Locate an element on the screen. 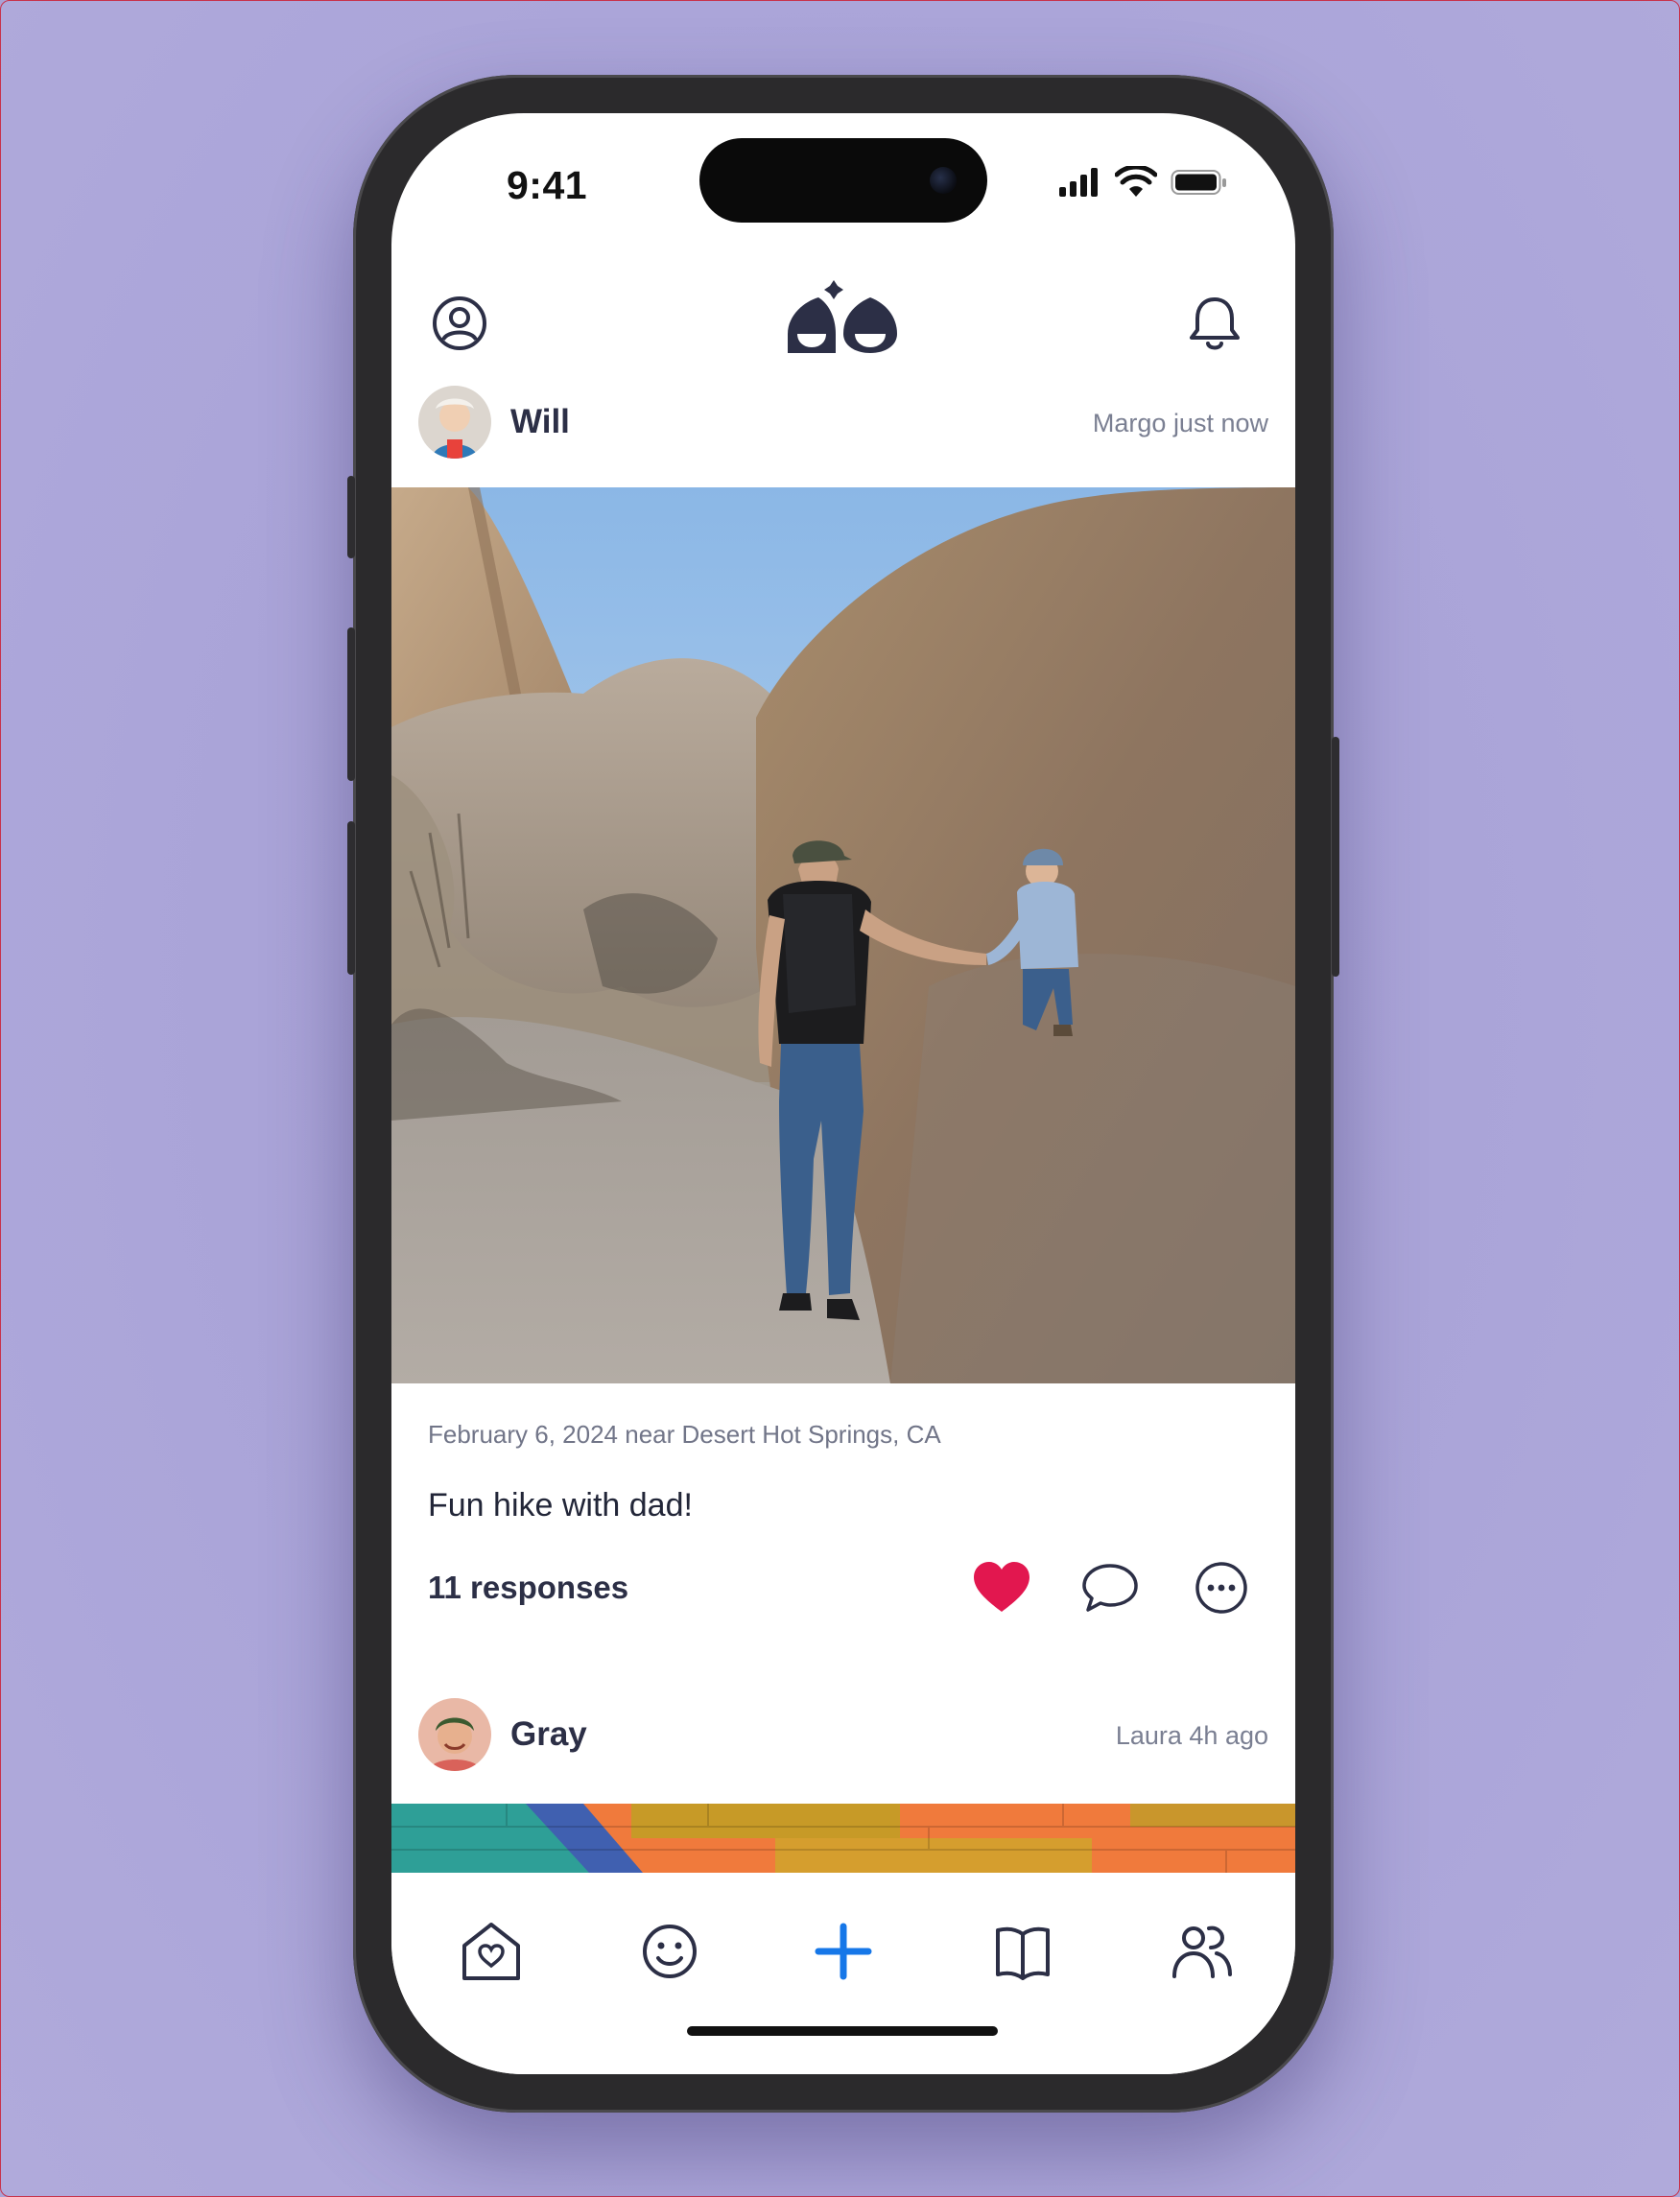 This screenshot has width=1680, height=2197. speech-bubble-icon is located at coordinates (1110, 1588).